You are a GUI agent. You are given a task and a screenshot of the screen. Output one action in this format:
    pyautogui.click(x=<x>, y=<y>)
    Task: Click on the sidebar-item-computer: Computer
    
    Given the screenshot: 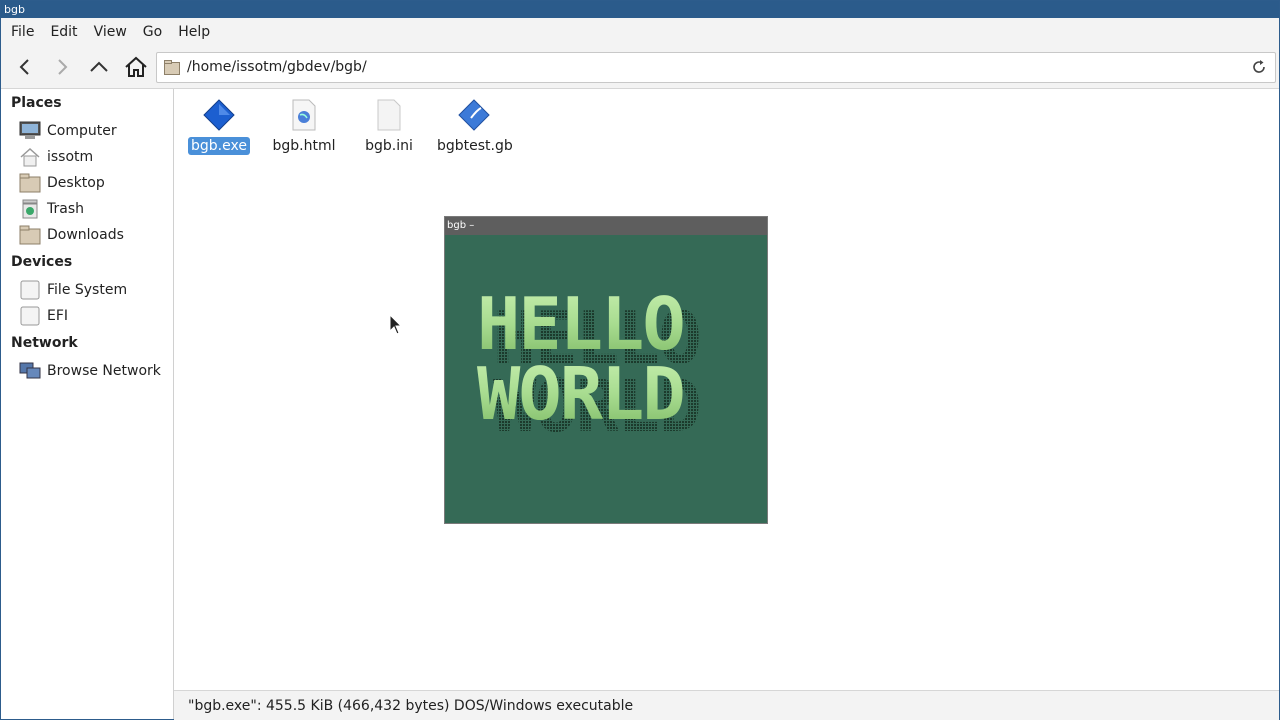 What is the action you would take?
    pyautogui.click(x=95, y=131)
    